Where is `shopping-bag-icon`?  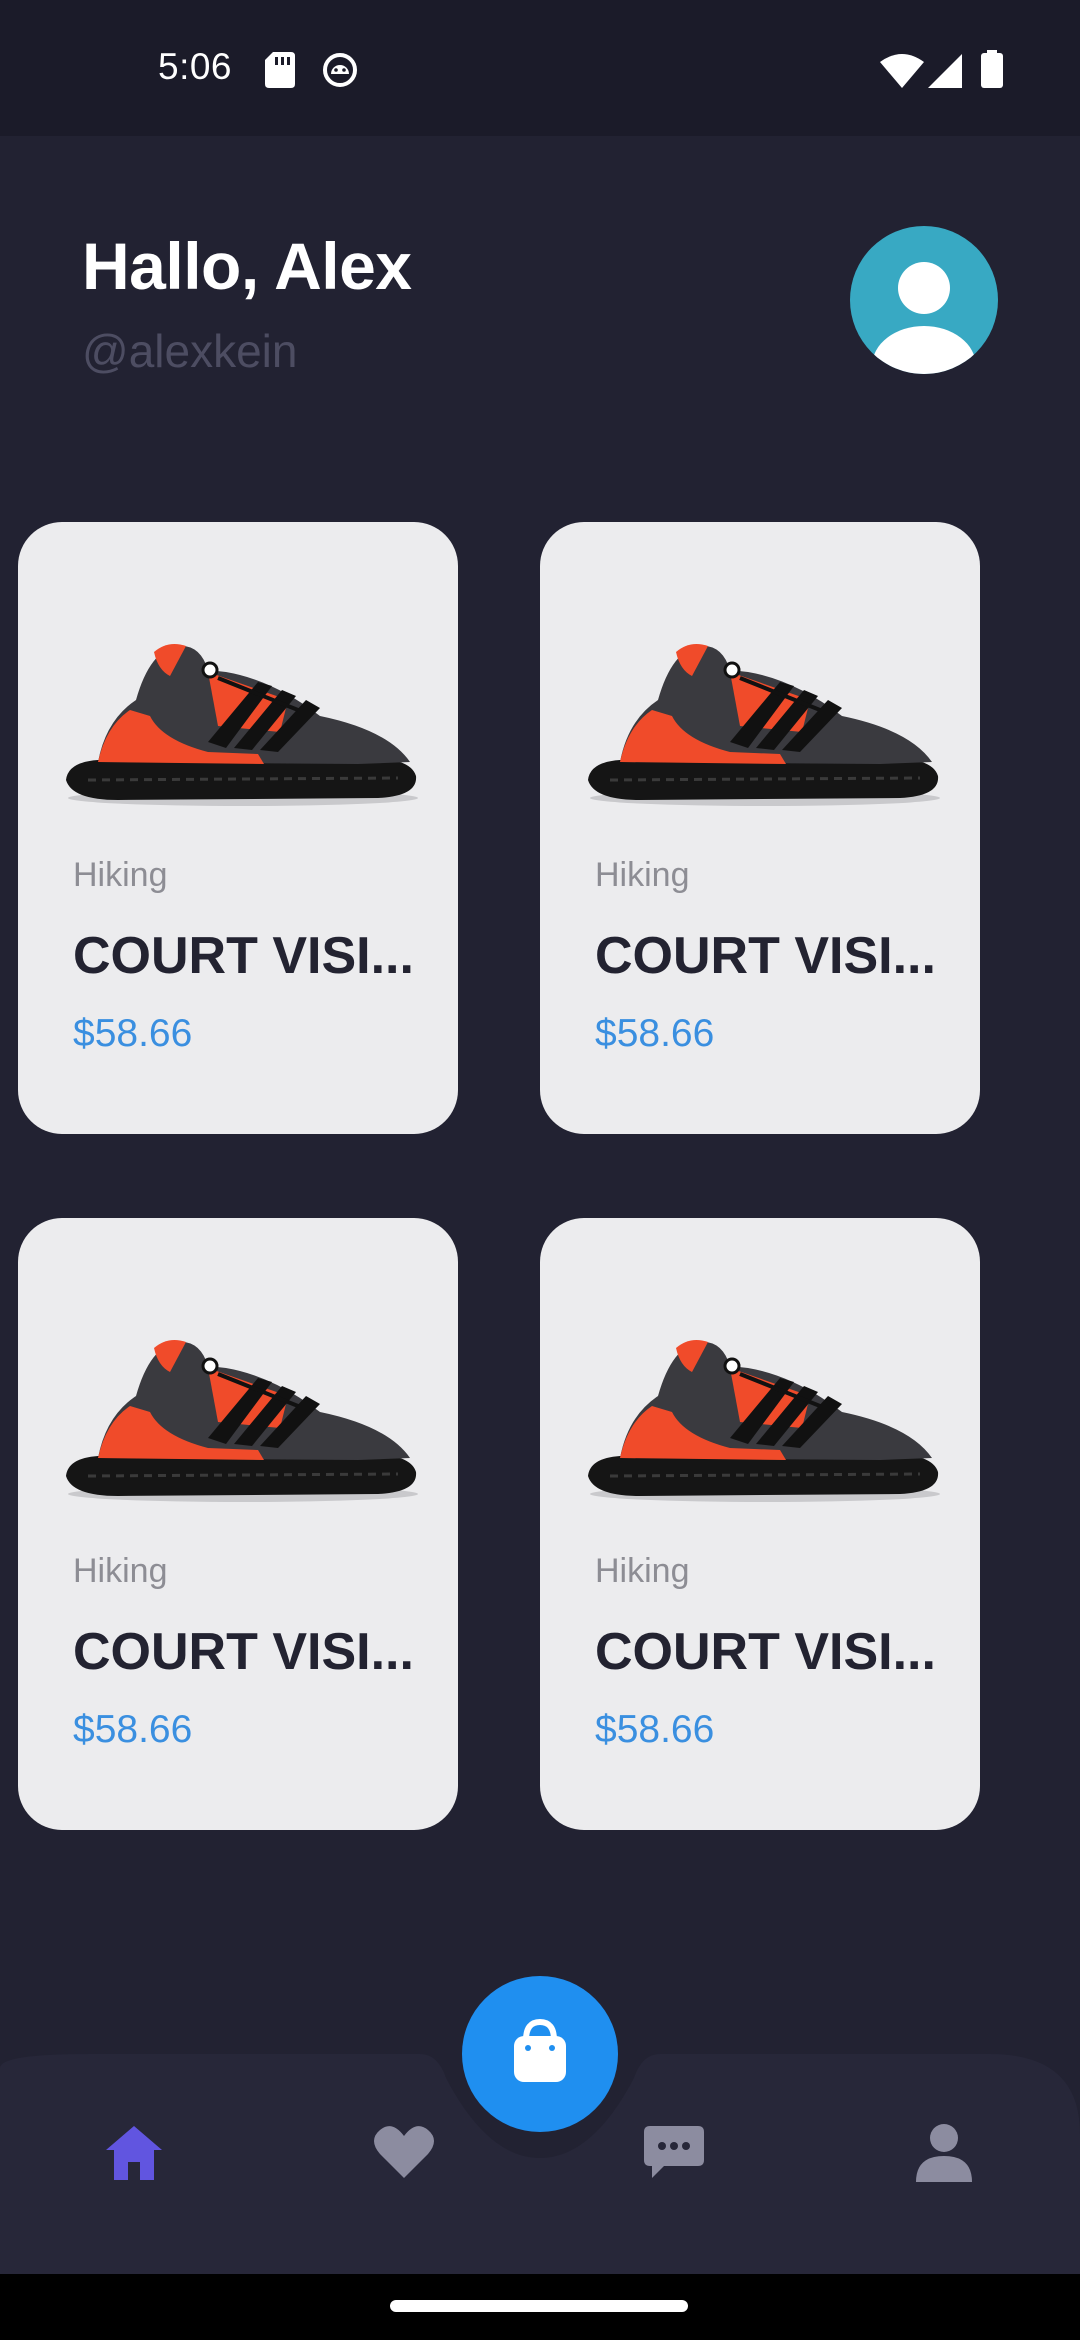 shopping-bag-icon is located at coordinates (540, 2050).